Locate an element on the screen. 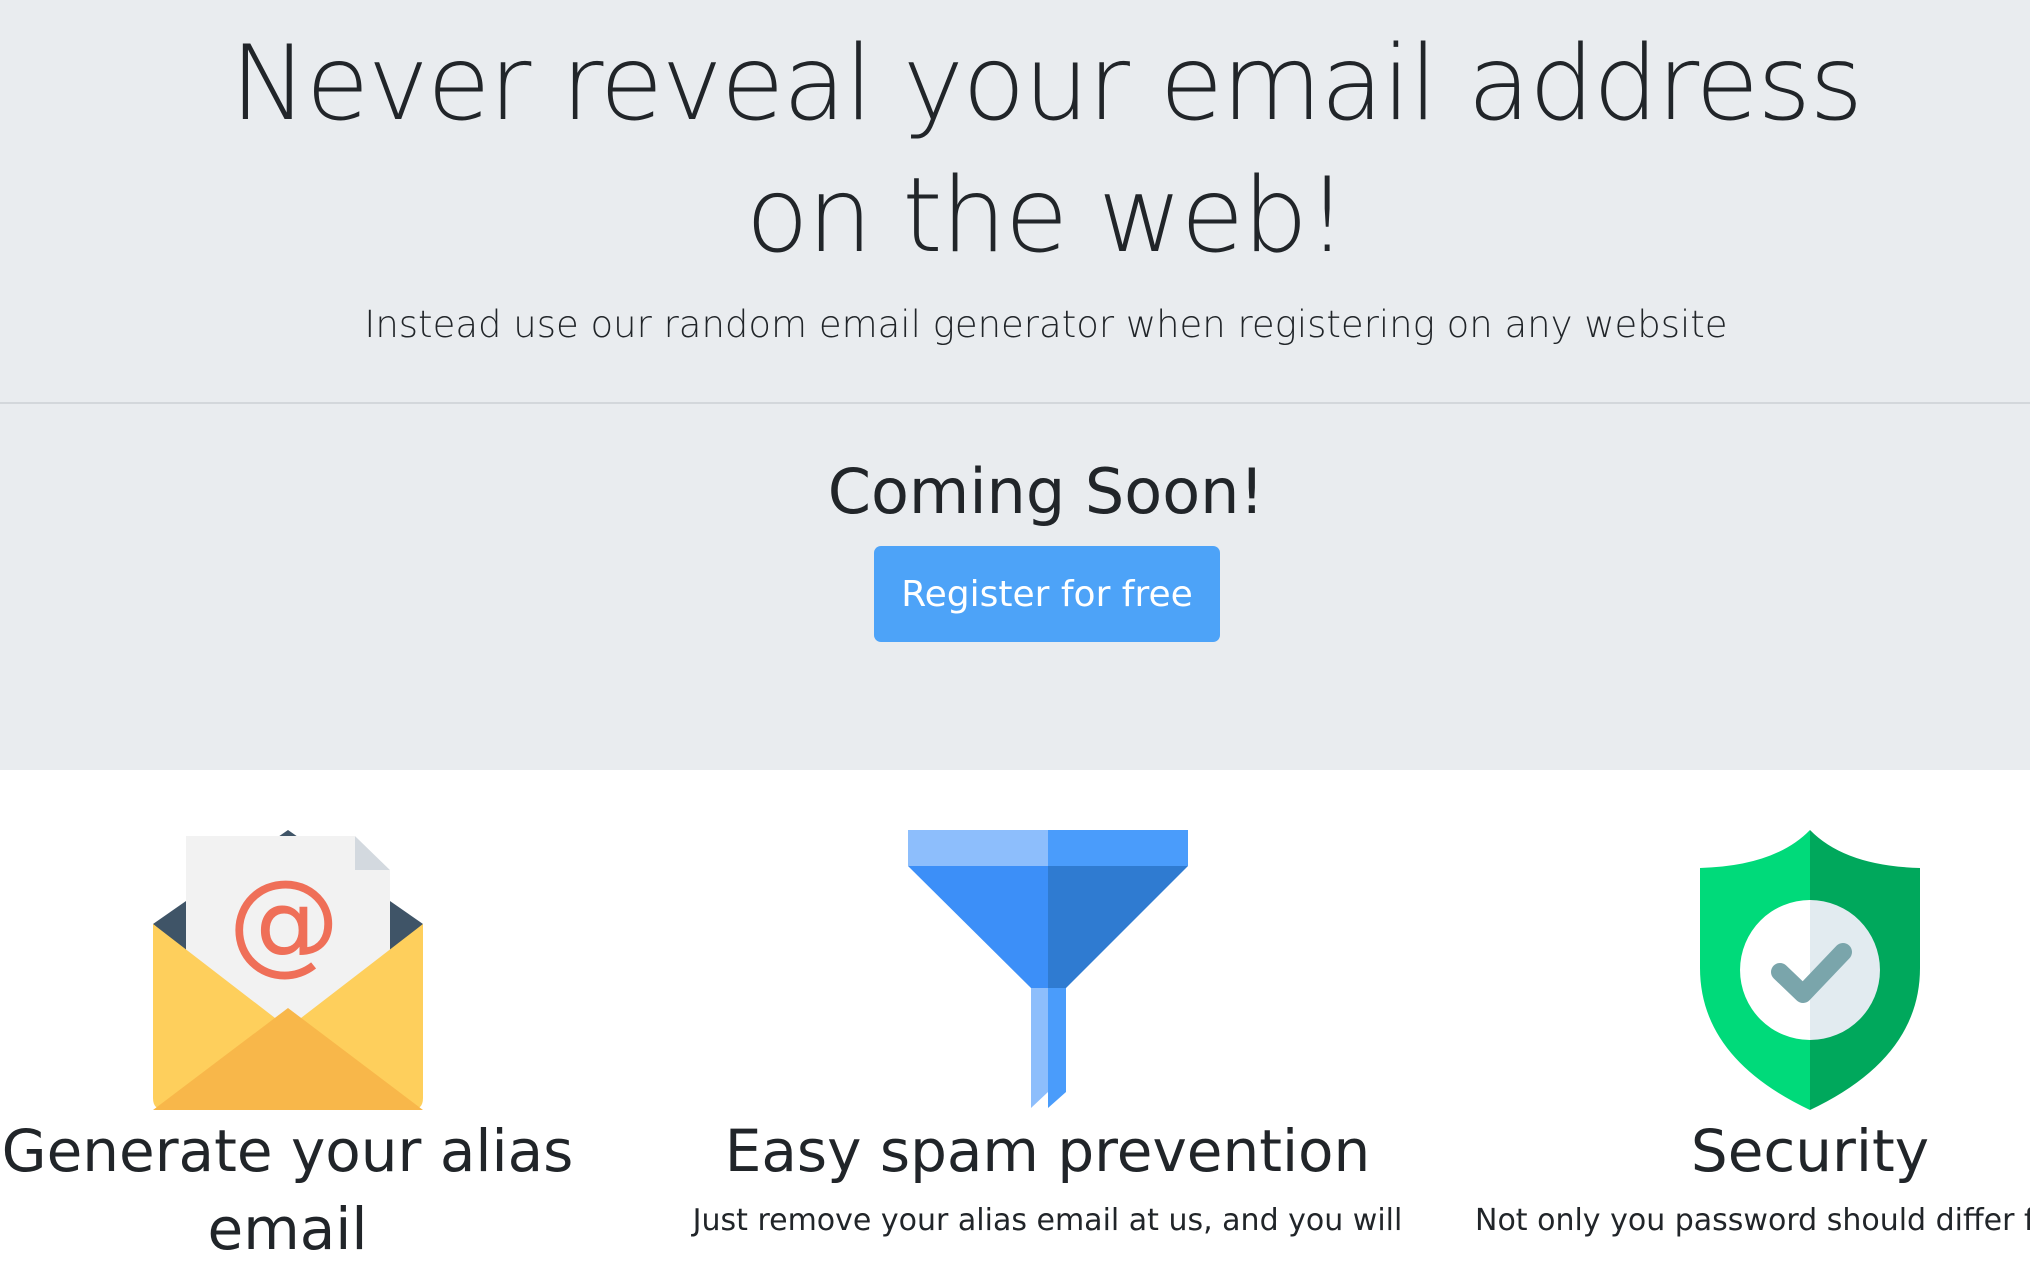 The image size is (2030, 1270). feature-title: Easy spam prevention is located at coordinates (1047, 1151).